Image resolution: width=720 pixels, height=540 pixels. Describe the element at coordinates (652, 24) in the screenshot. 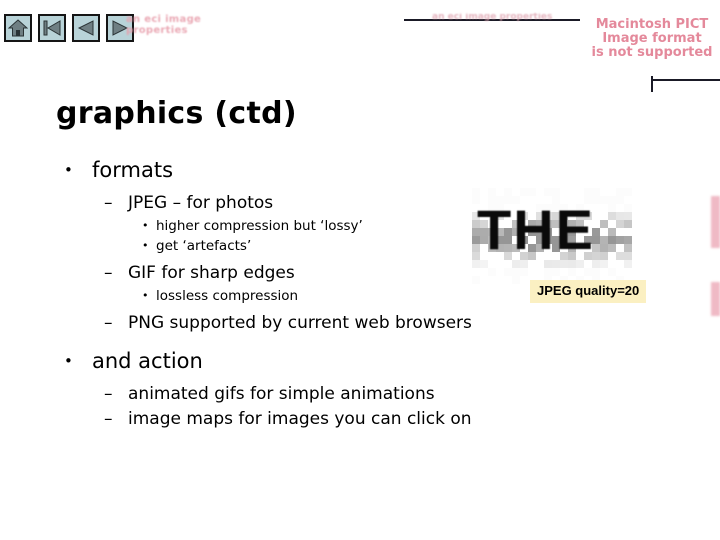

I see `pict-message-line-1: Macintosh PICT` at that location.